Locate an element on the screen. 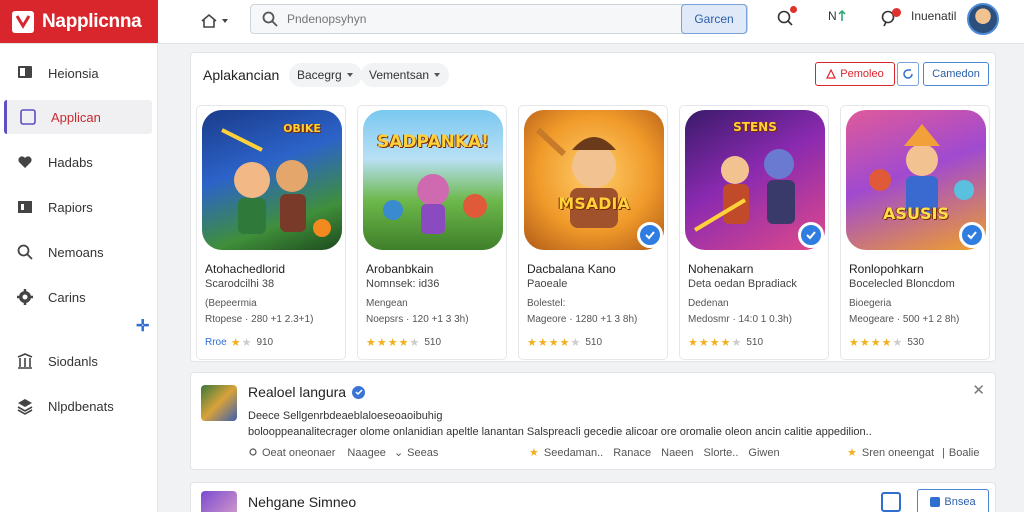  rating-count: 530 is located at coordinates (916, 342).